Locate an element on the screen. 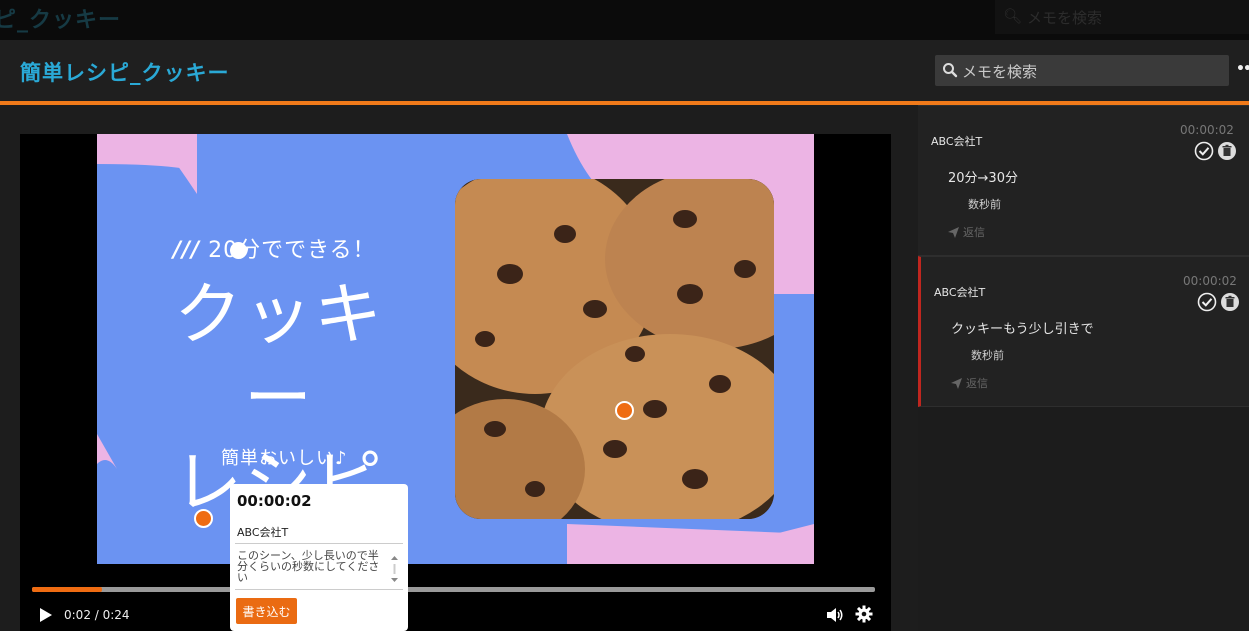 The image size is (1249, 631). more-menu-icon: ••• is located at coordinates (1242, 69).